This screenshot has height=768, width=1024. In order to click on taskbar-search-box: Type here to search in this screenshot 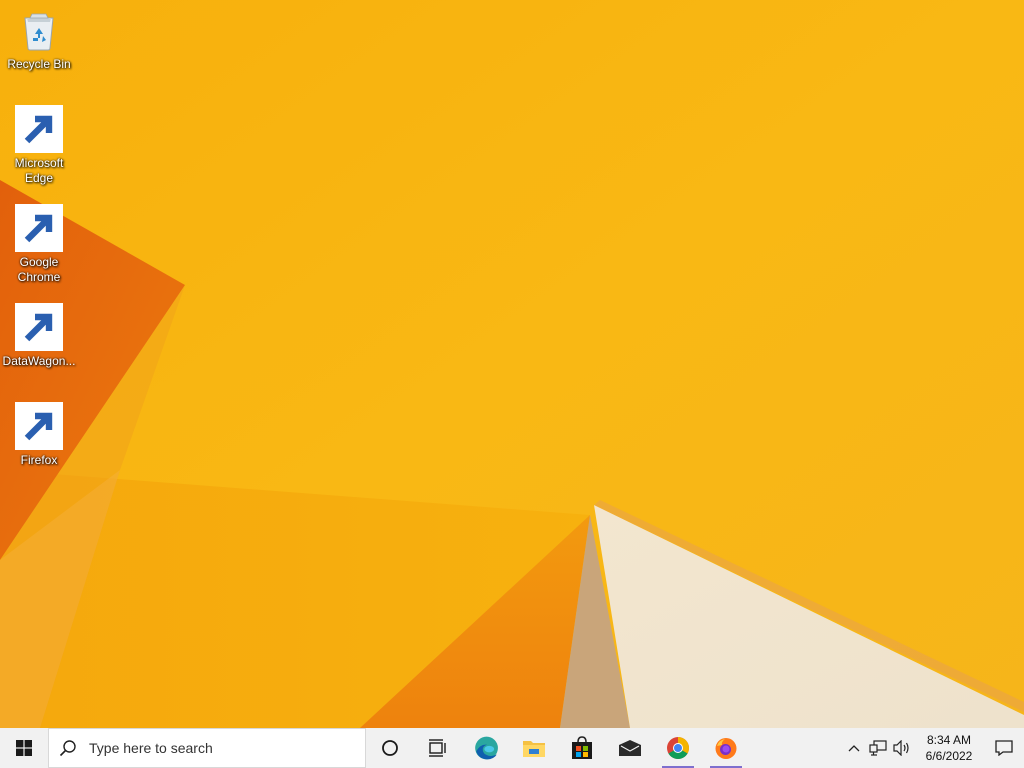, I will do `click(207, 748)`.